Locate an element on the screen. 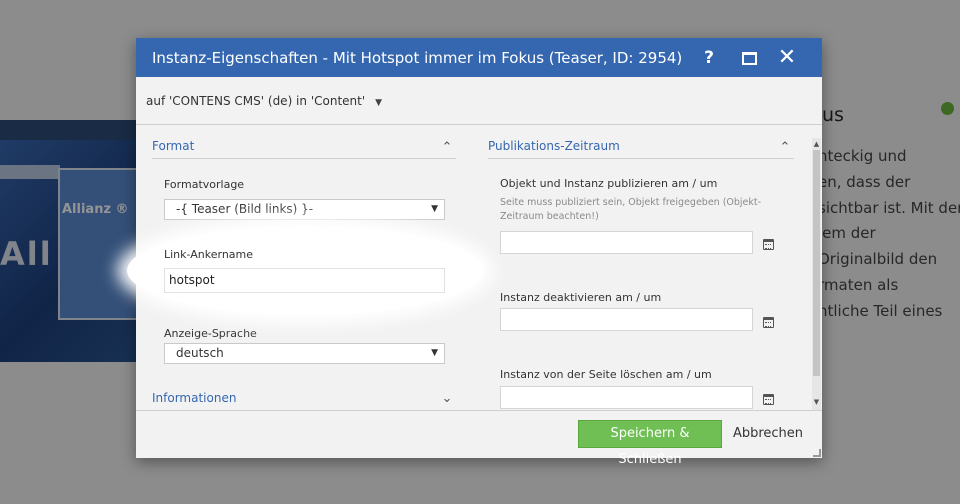 This screenshot has height=504, width=960. resize-grip is located at coordinates (817, 453).